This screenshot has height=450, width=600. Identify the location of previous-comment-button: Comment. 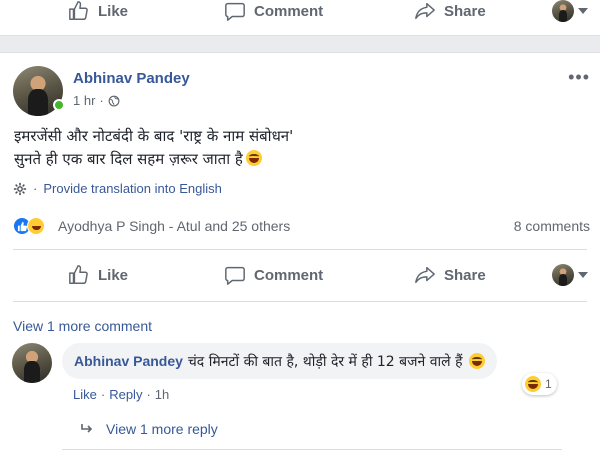
(273, 11).